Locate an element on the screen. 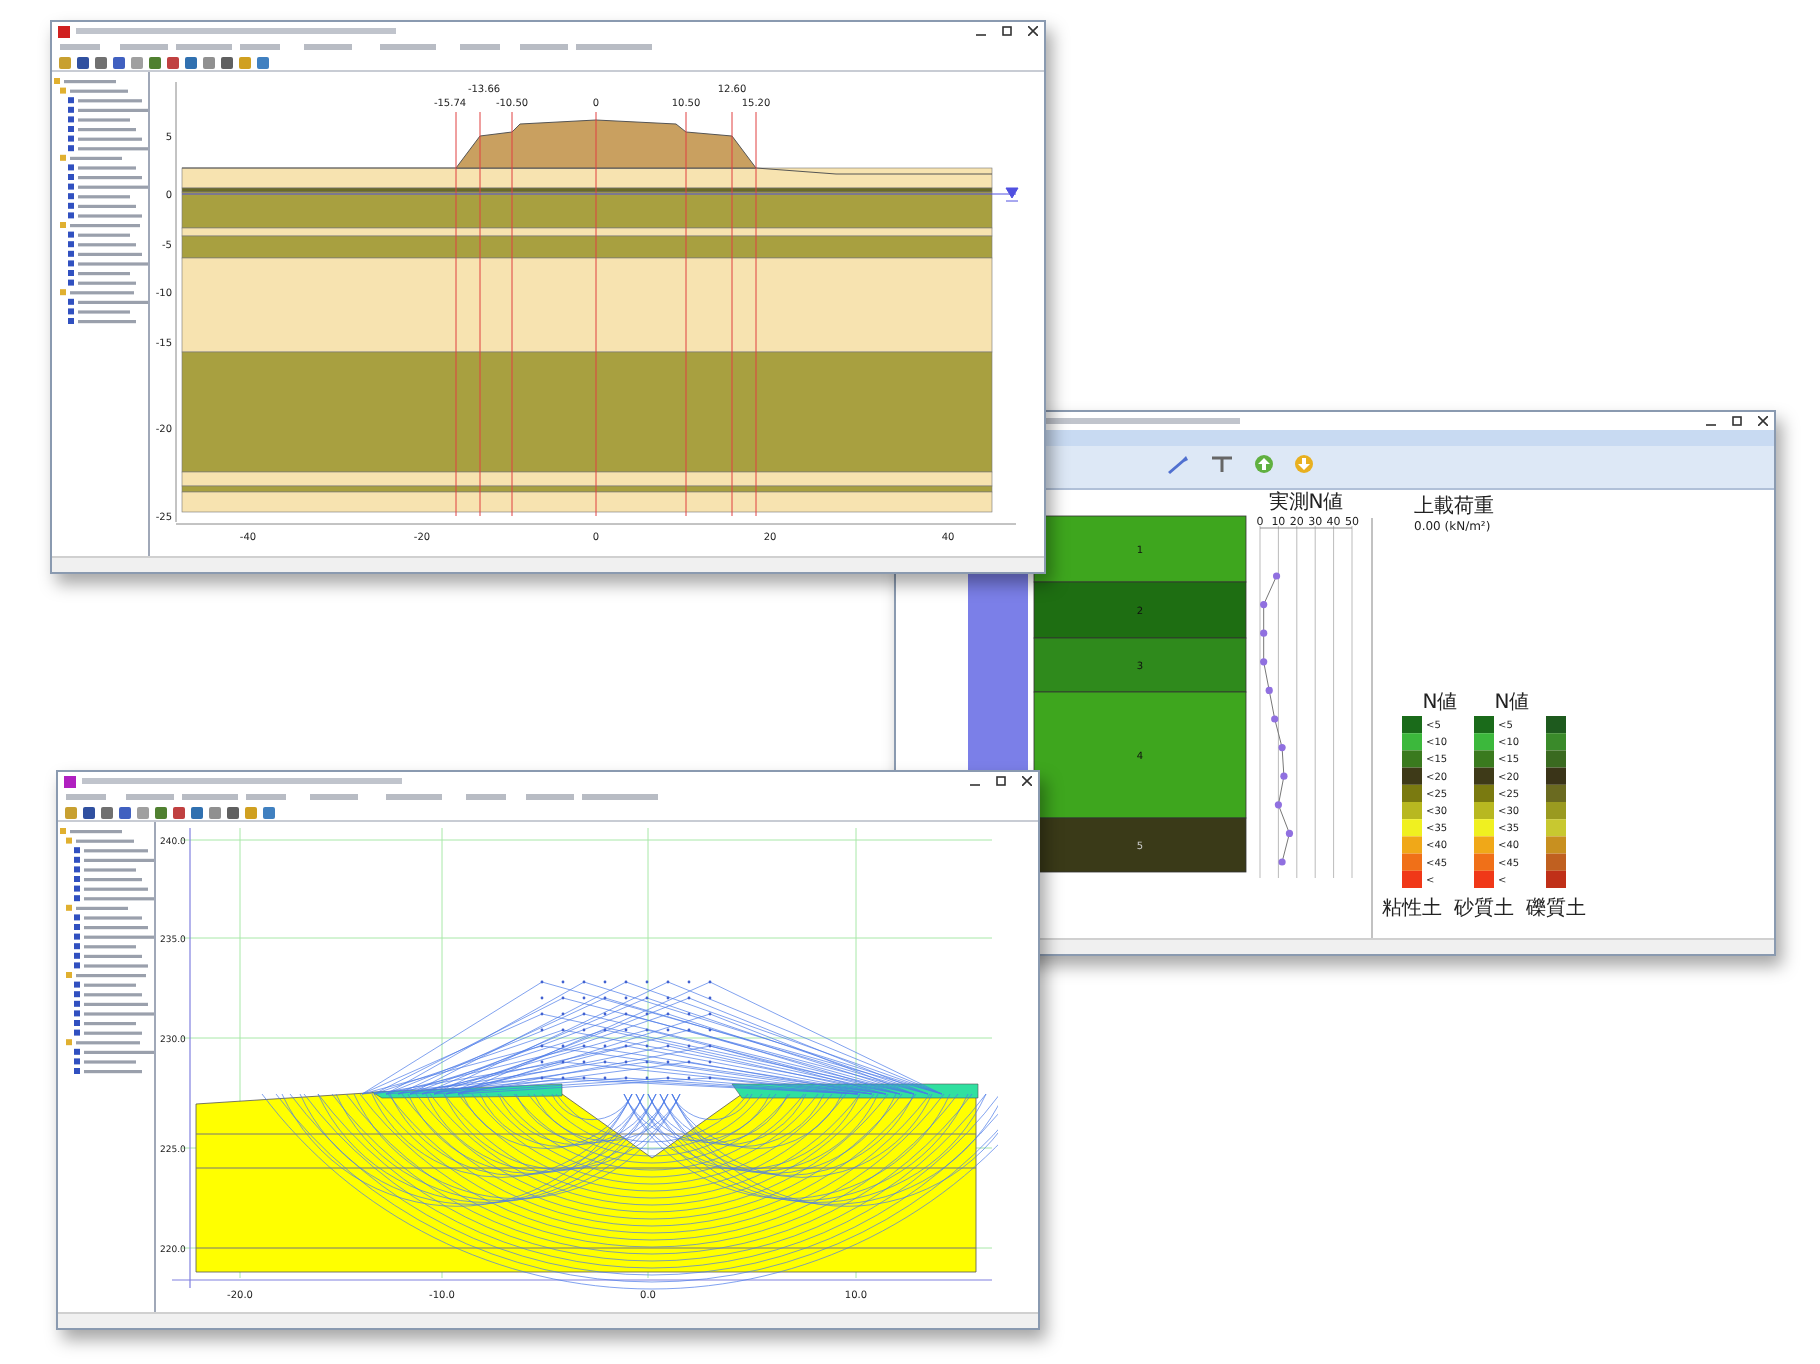 The width and height of the screenshot is (1820, 1364). chart-title: 実測N値 is located at coordinates (1306, 503).